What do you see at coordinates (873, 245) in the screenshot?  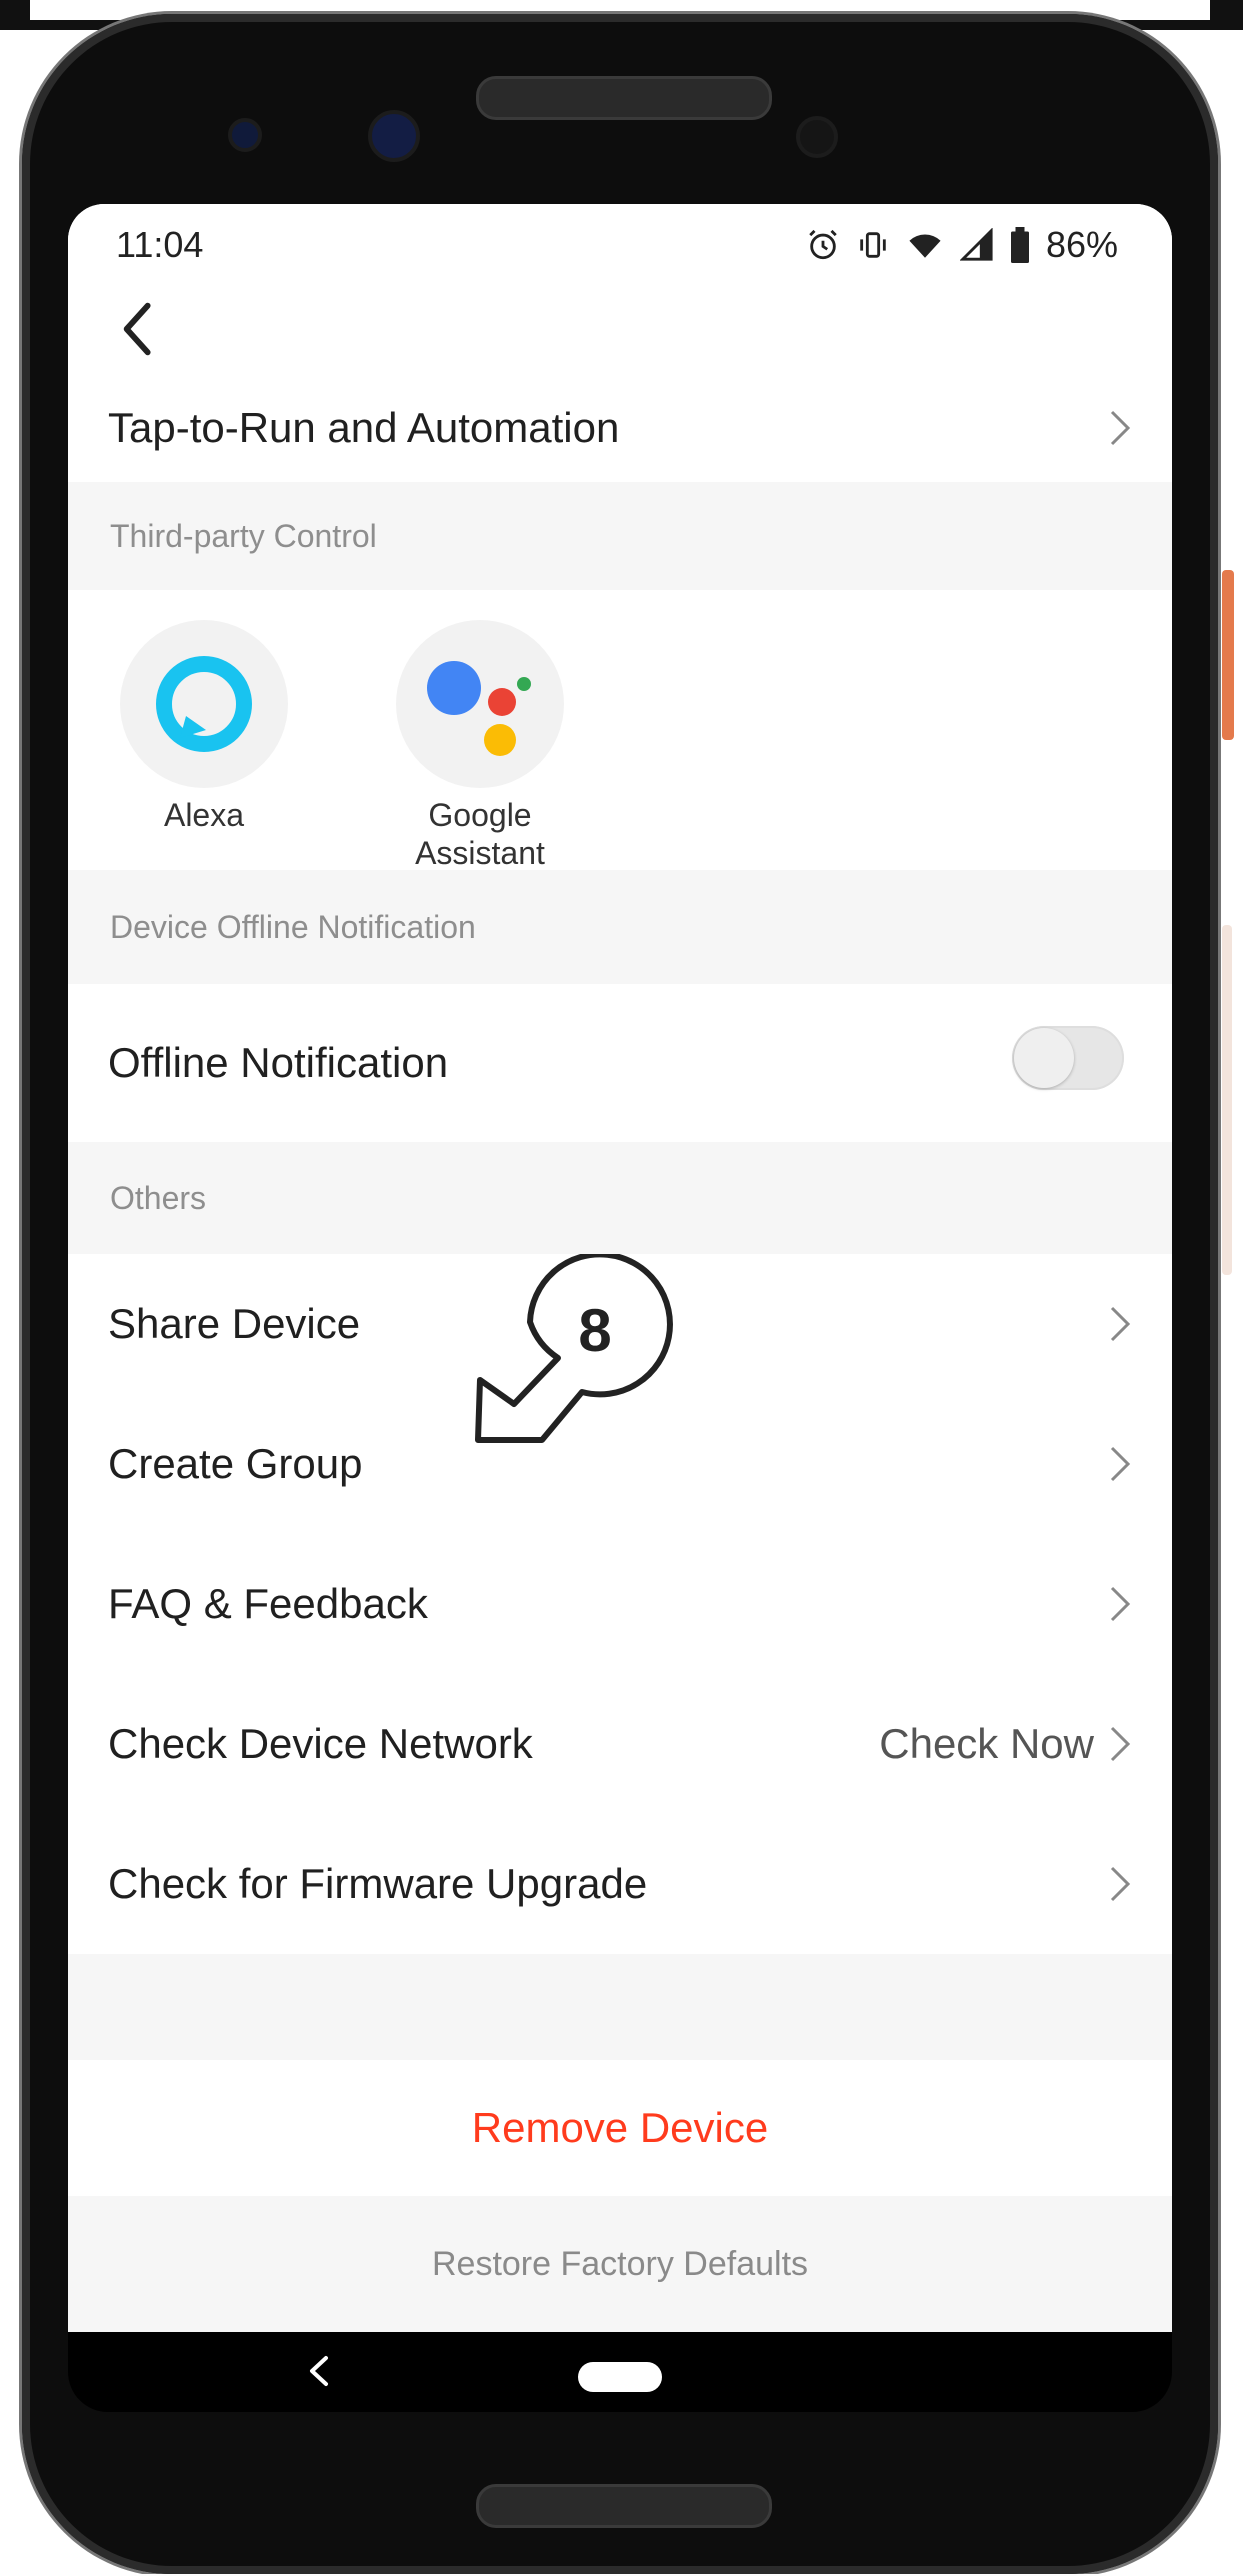 I see `vibrate-icon` at bounding box center [873, 245].